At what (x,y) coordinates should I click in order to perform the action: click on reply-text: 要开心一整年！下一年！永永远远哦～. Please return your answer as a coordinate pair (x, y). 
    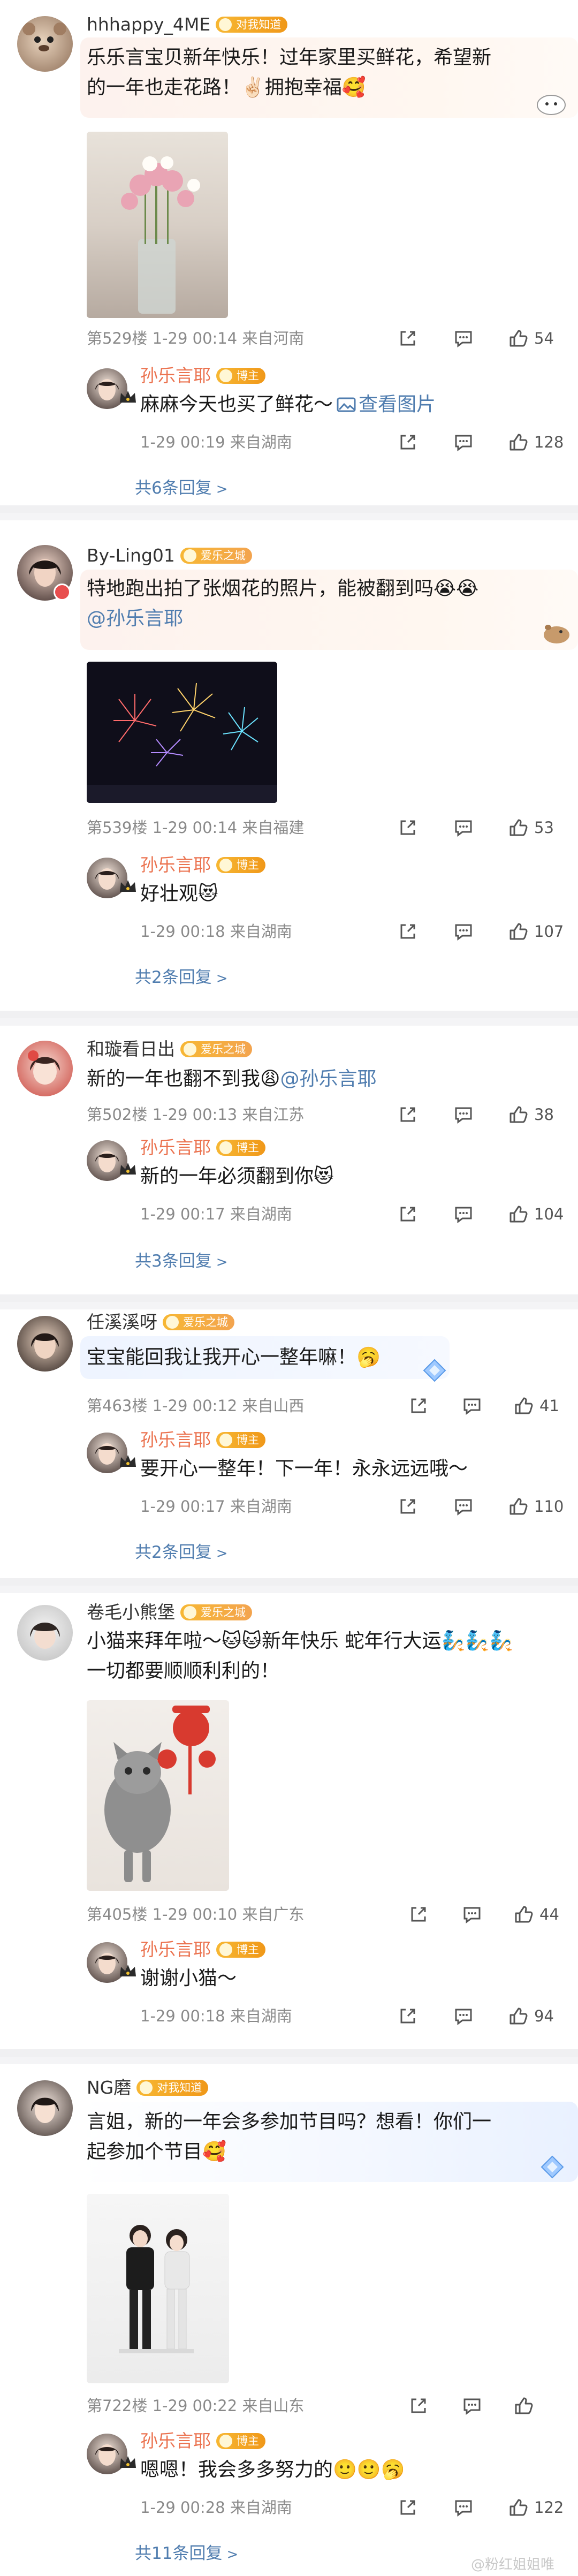
    Looking at the image, I should click on (304, 1469).